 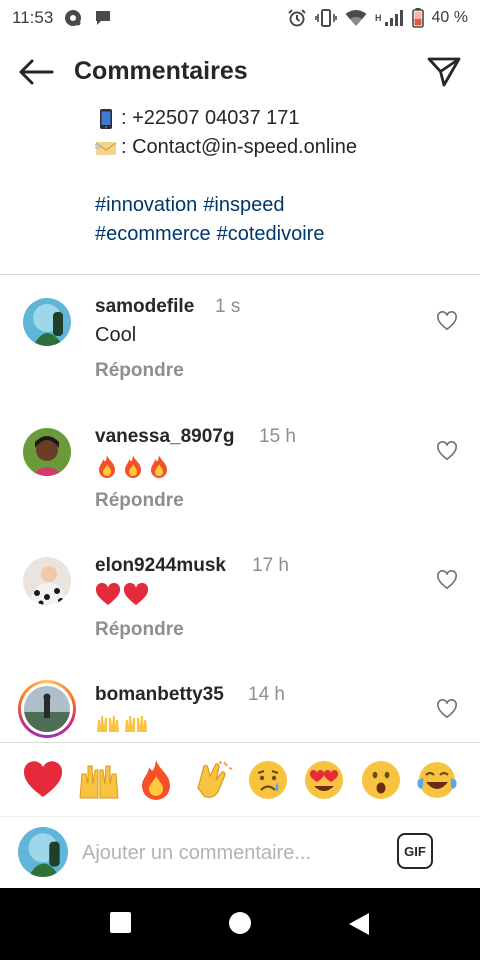 I want to click on wifi-icon, so click(x=356, y=18).